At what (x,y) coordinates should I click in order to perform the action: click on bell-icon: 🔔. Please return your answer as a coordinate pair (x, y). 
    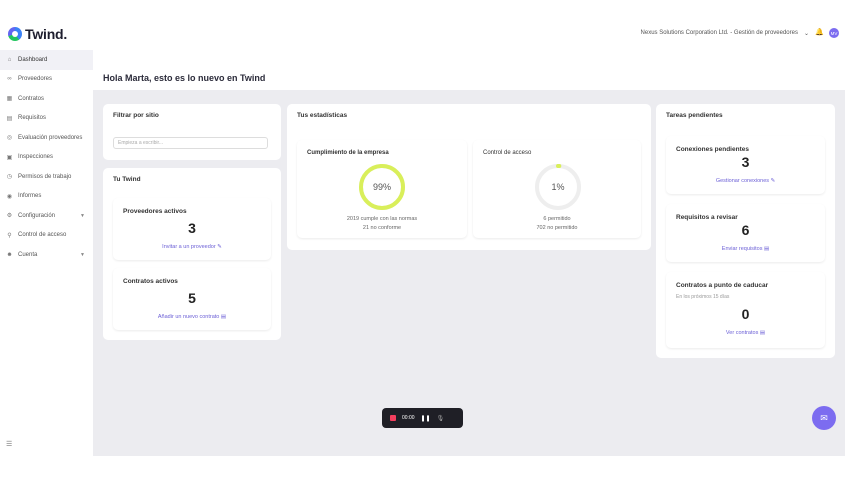
    Looking at the image, I should click on (819, 33).